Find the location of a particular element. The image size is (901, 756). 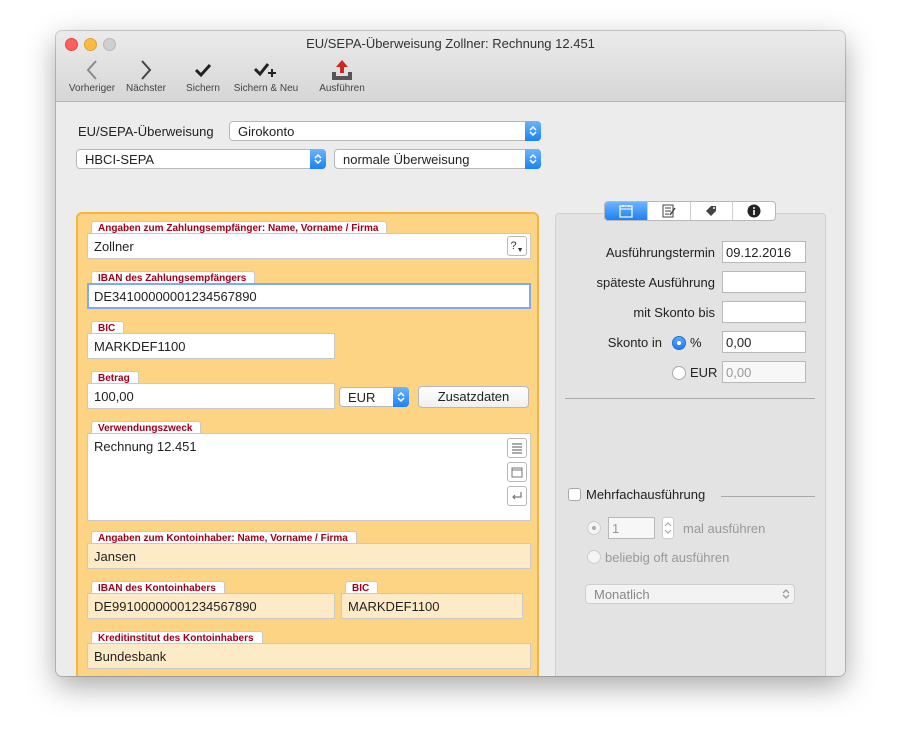

times-field: 1 is located at coordinates (631, 528).